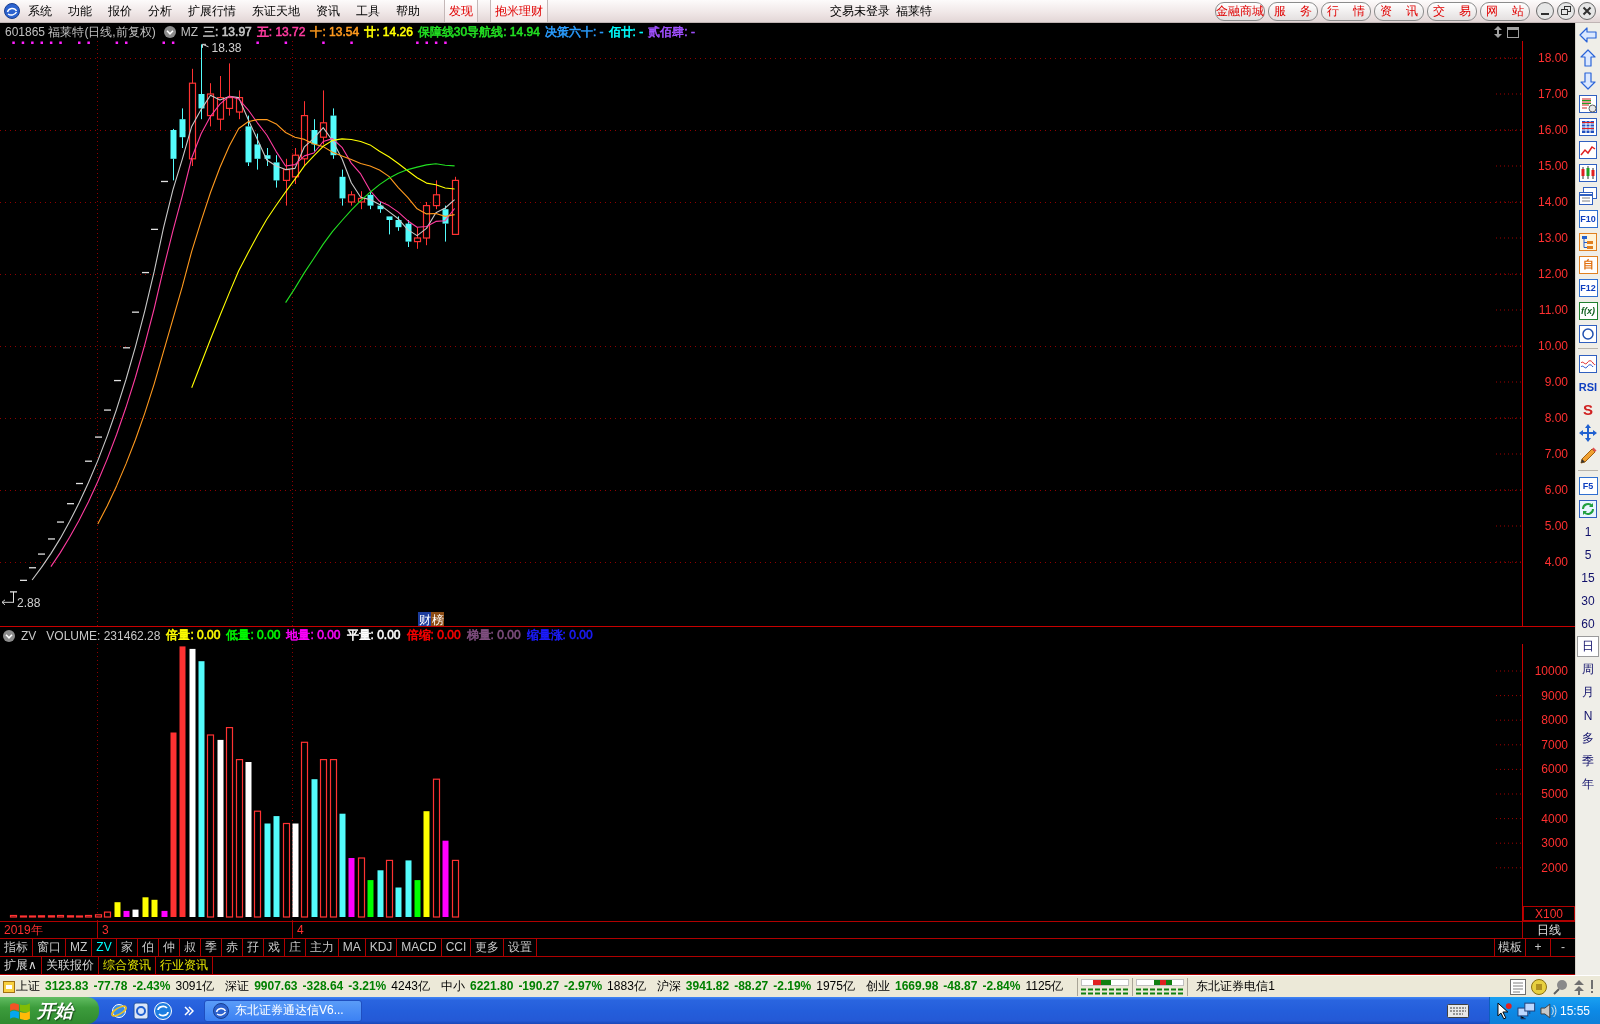  Describe the element at coordinates (1539, 986) in the screenshot. I see `coin-icon` at that location.